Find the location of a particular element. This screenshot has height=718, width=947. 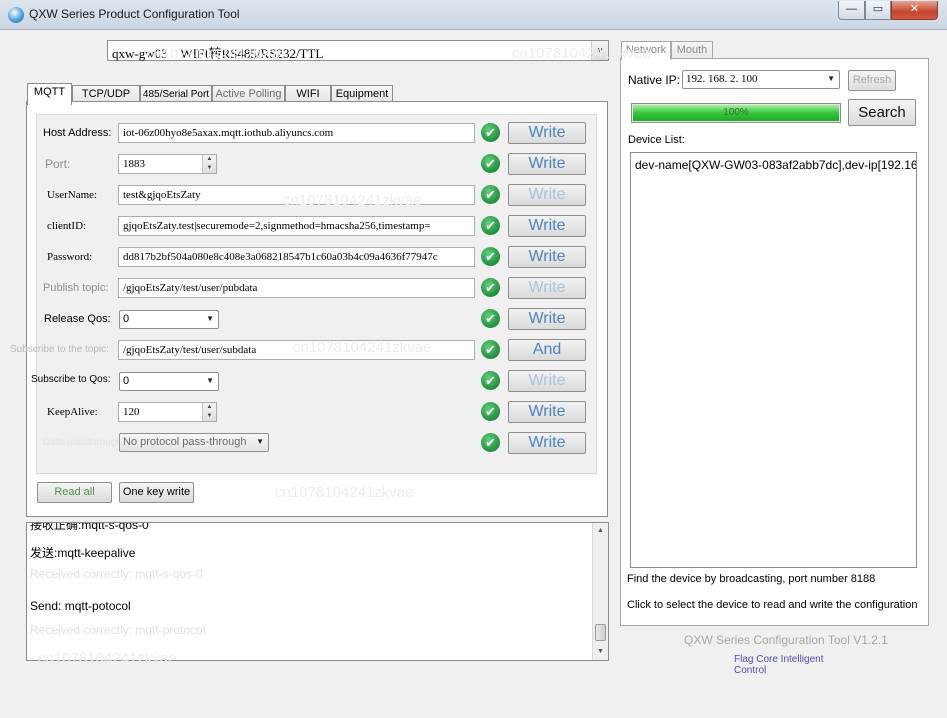

close-button: ✕ is located at coordinates (914, 10).